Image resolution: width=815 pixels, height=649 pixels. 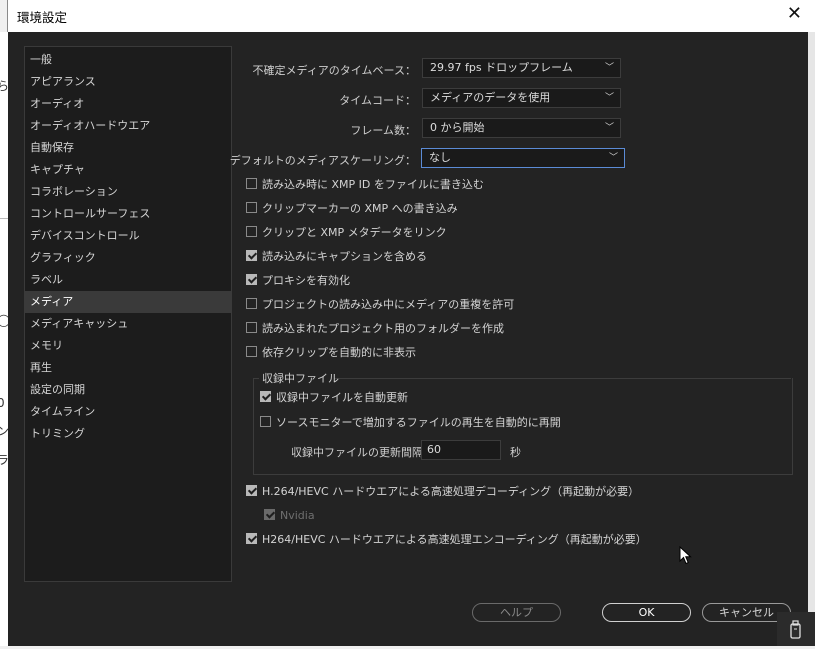 I want to click on clip-marker-xmp-checkbox-label: クリップマーカーの XMP への書き込み, so click(x=360, y=208).